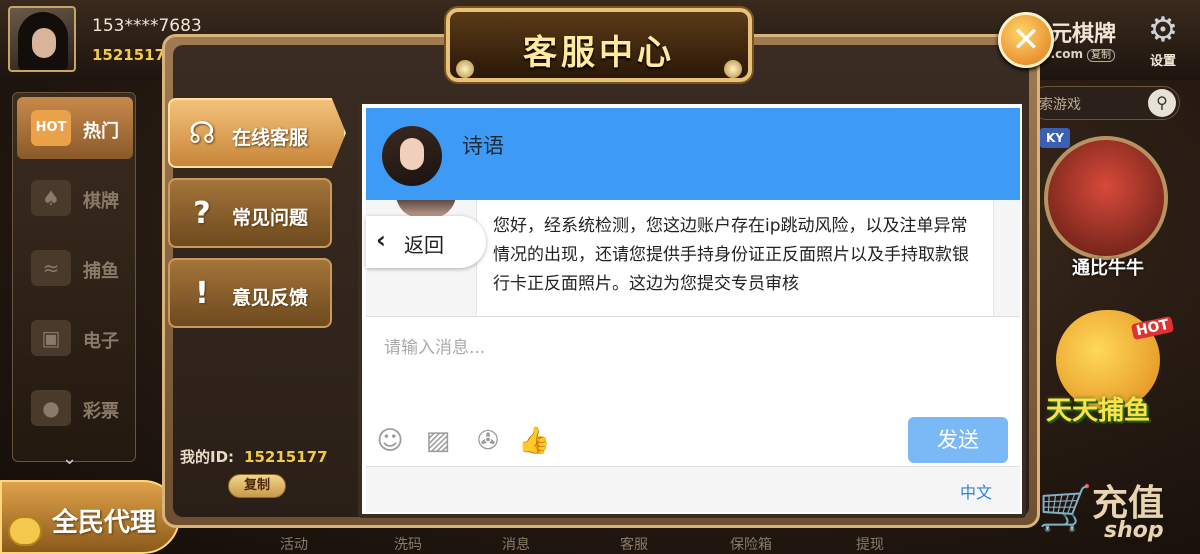  What do you see at coordinates (408, 544) in the screenshot?
I see `nav-rebate: 洗码` at bounding box center [408, 544].